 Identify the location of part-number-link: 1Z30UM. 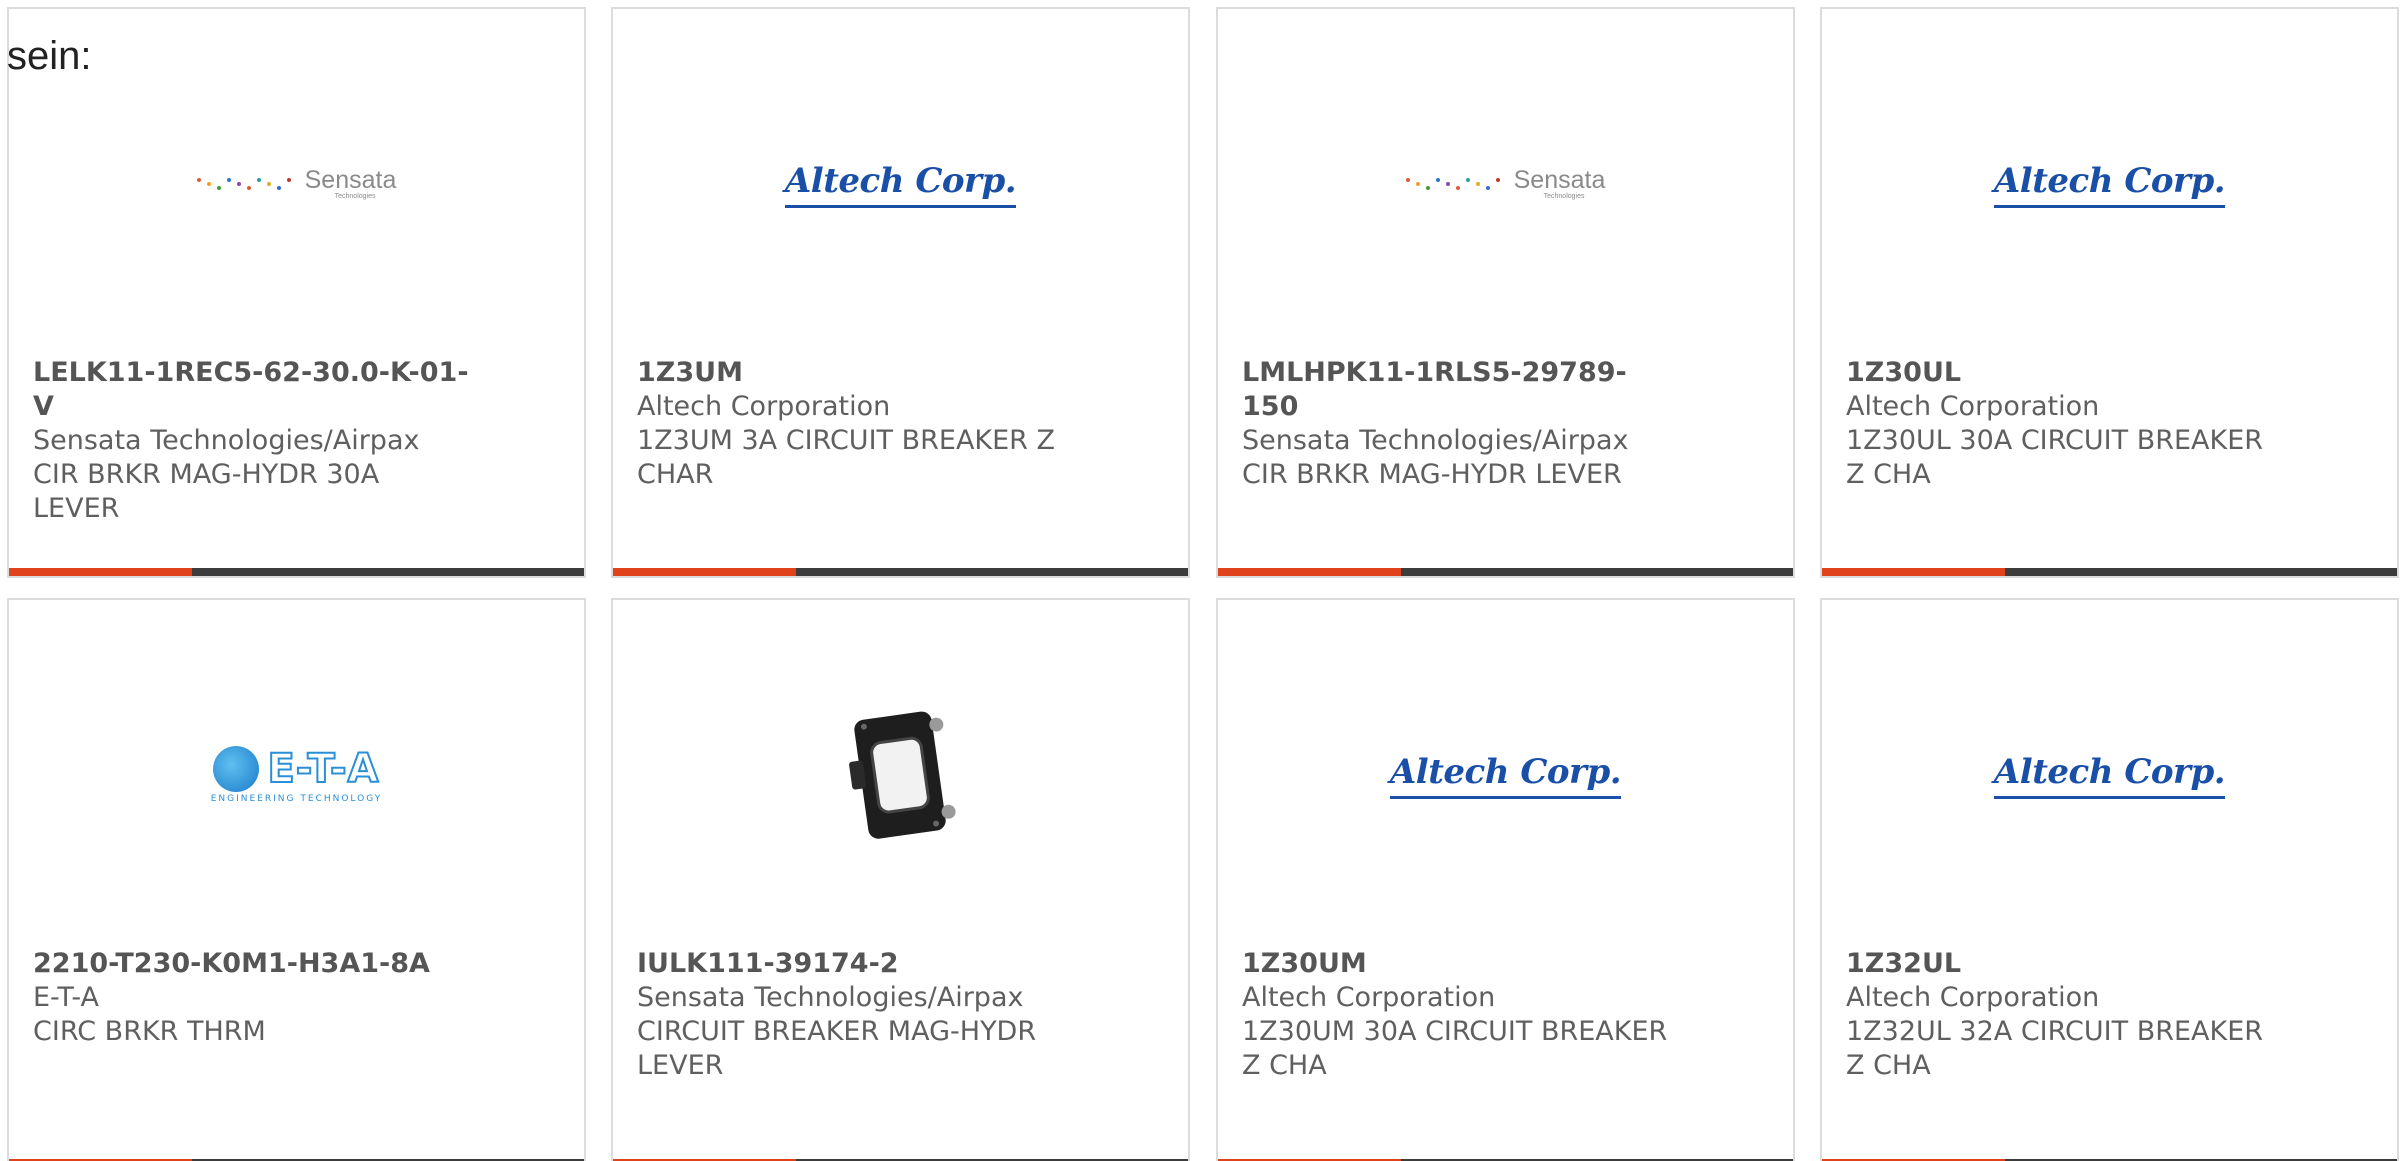
(1462, 964).